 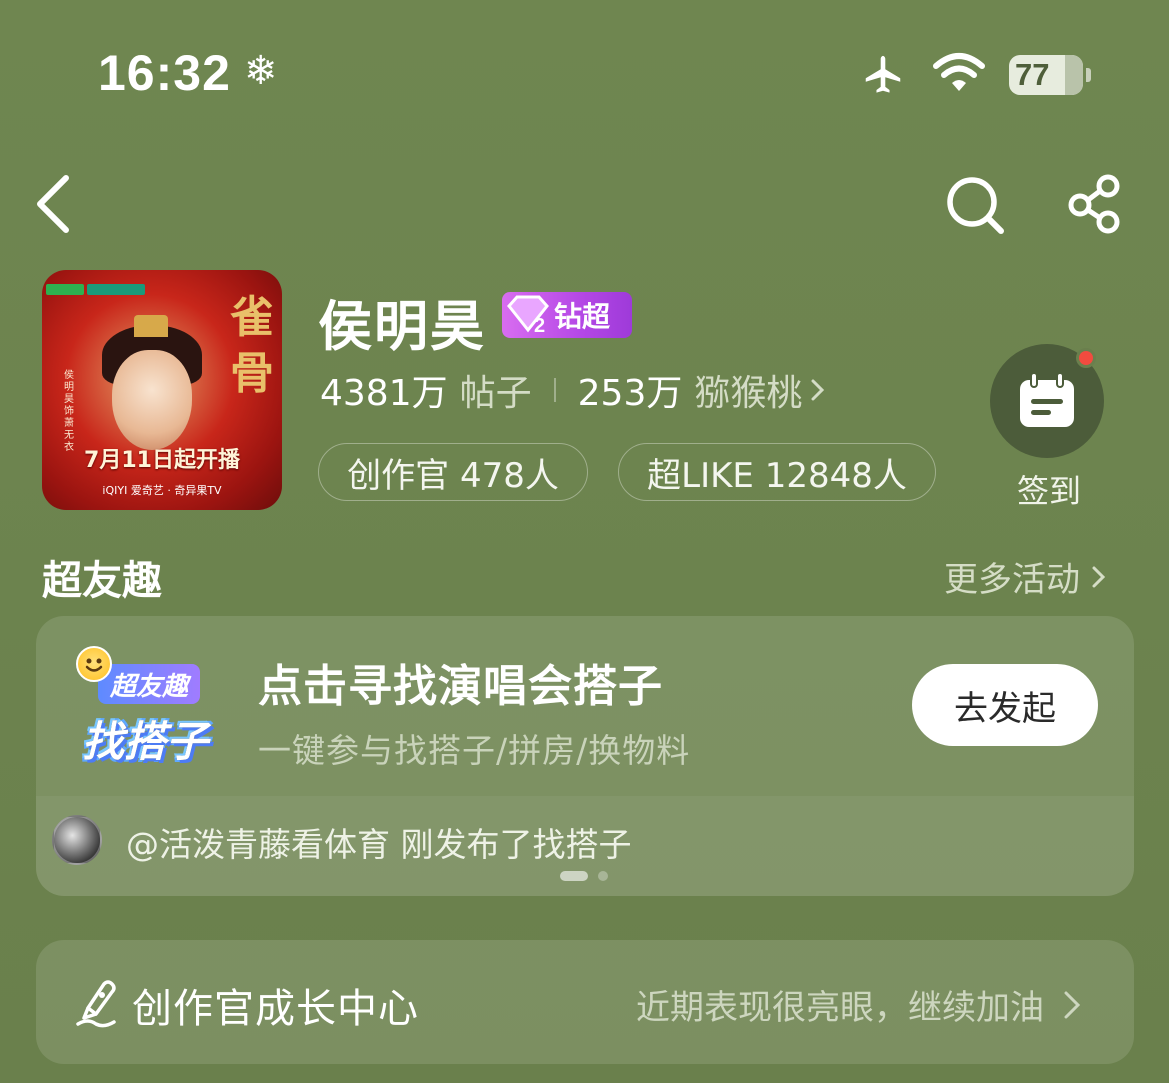 I want to click on posts-count: 4381万, so click(x=384, y=393).